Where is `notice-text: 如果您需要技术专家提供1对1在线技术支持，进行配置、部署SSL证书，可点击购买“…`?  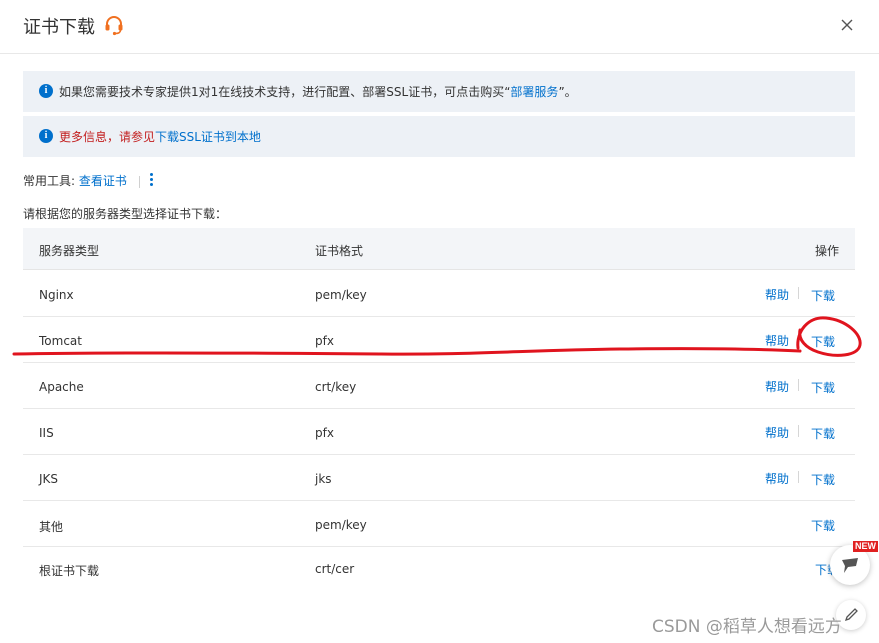 notice-text: 如果您需要技术专家提供1对1在线技术支持，进行配置、部署SSL证书，可点击购买“… is located at coordinates (318, 91).